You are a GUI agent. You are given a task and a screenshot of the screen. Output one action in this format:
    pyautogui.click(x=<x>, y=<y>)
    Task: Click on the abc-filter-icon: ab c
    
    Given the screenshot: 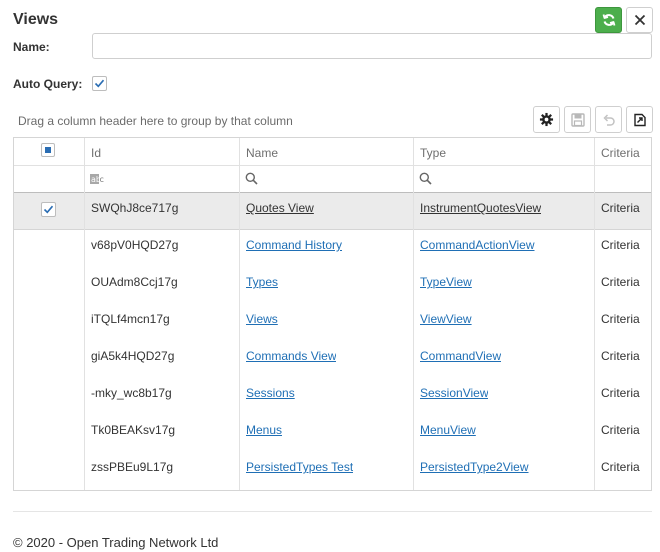 What is the action you would take?
    pyautogui.click(x=97, y=179)
    